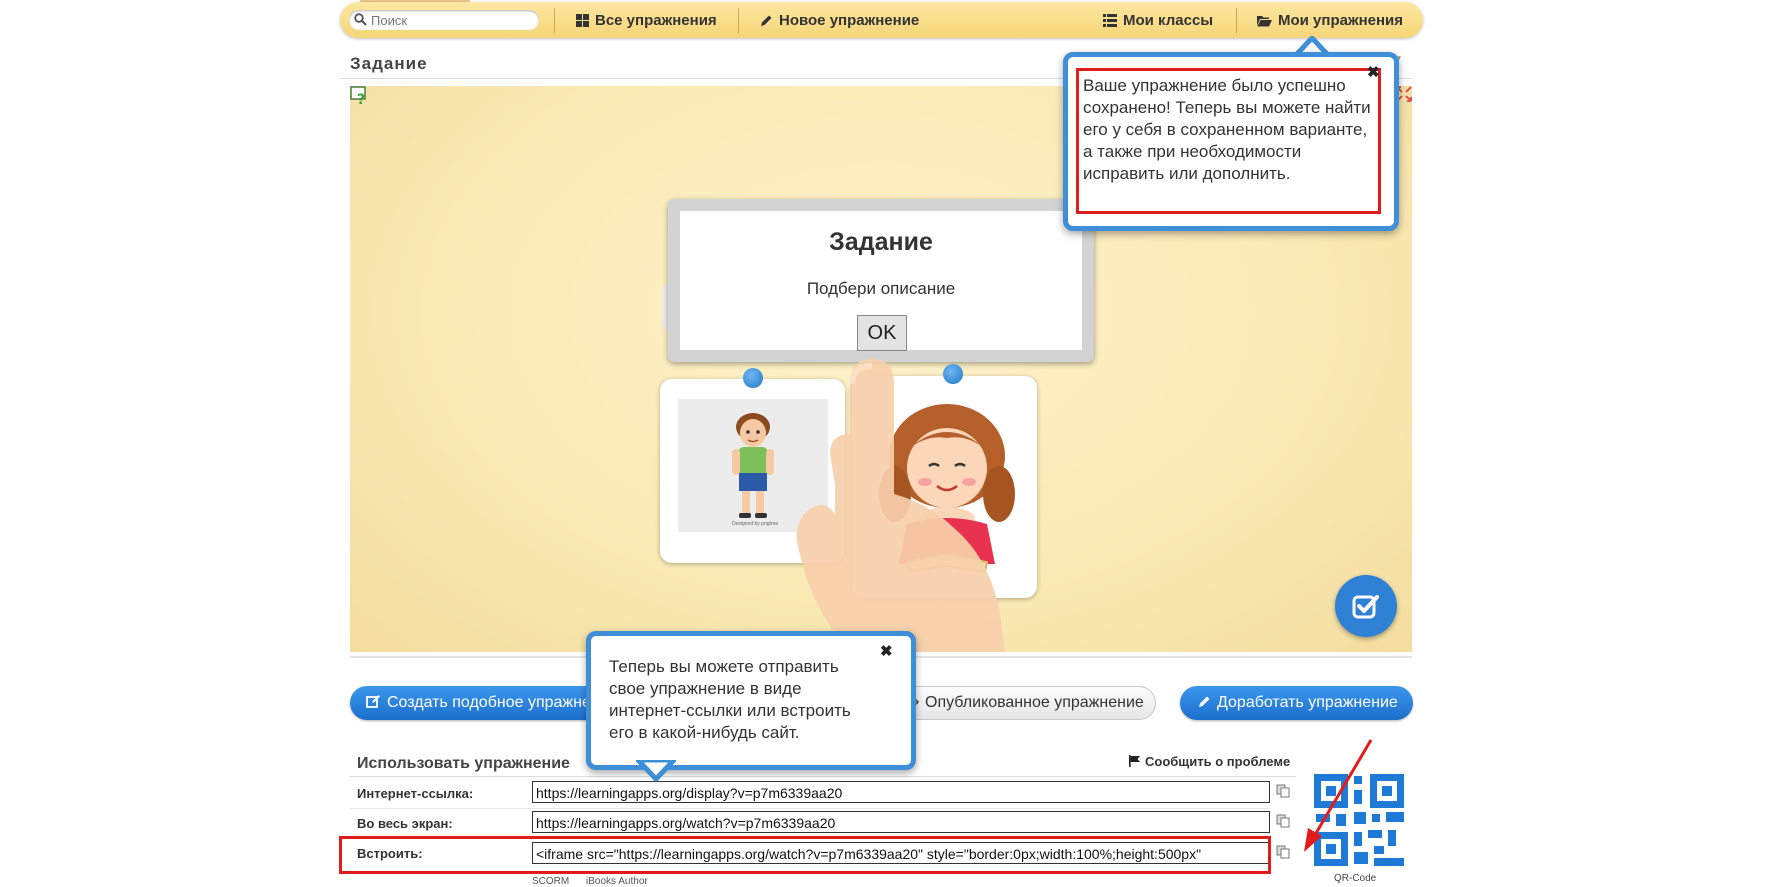  What do you see at coordinates (1168, 20) in the screenshot?
I see `nav-my-classes-label: Мои классы` at bounding box center [1168, 20].